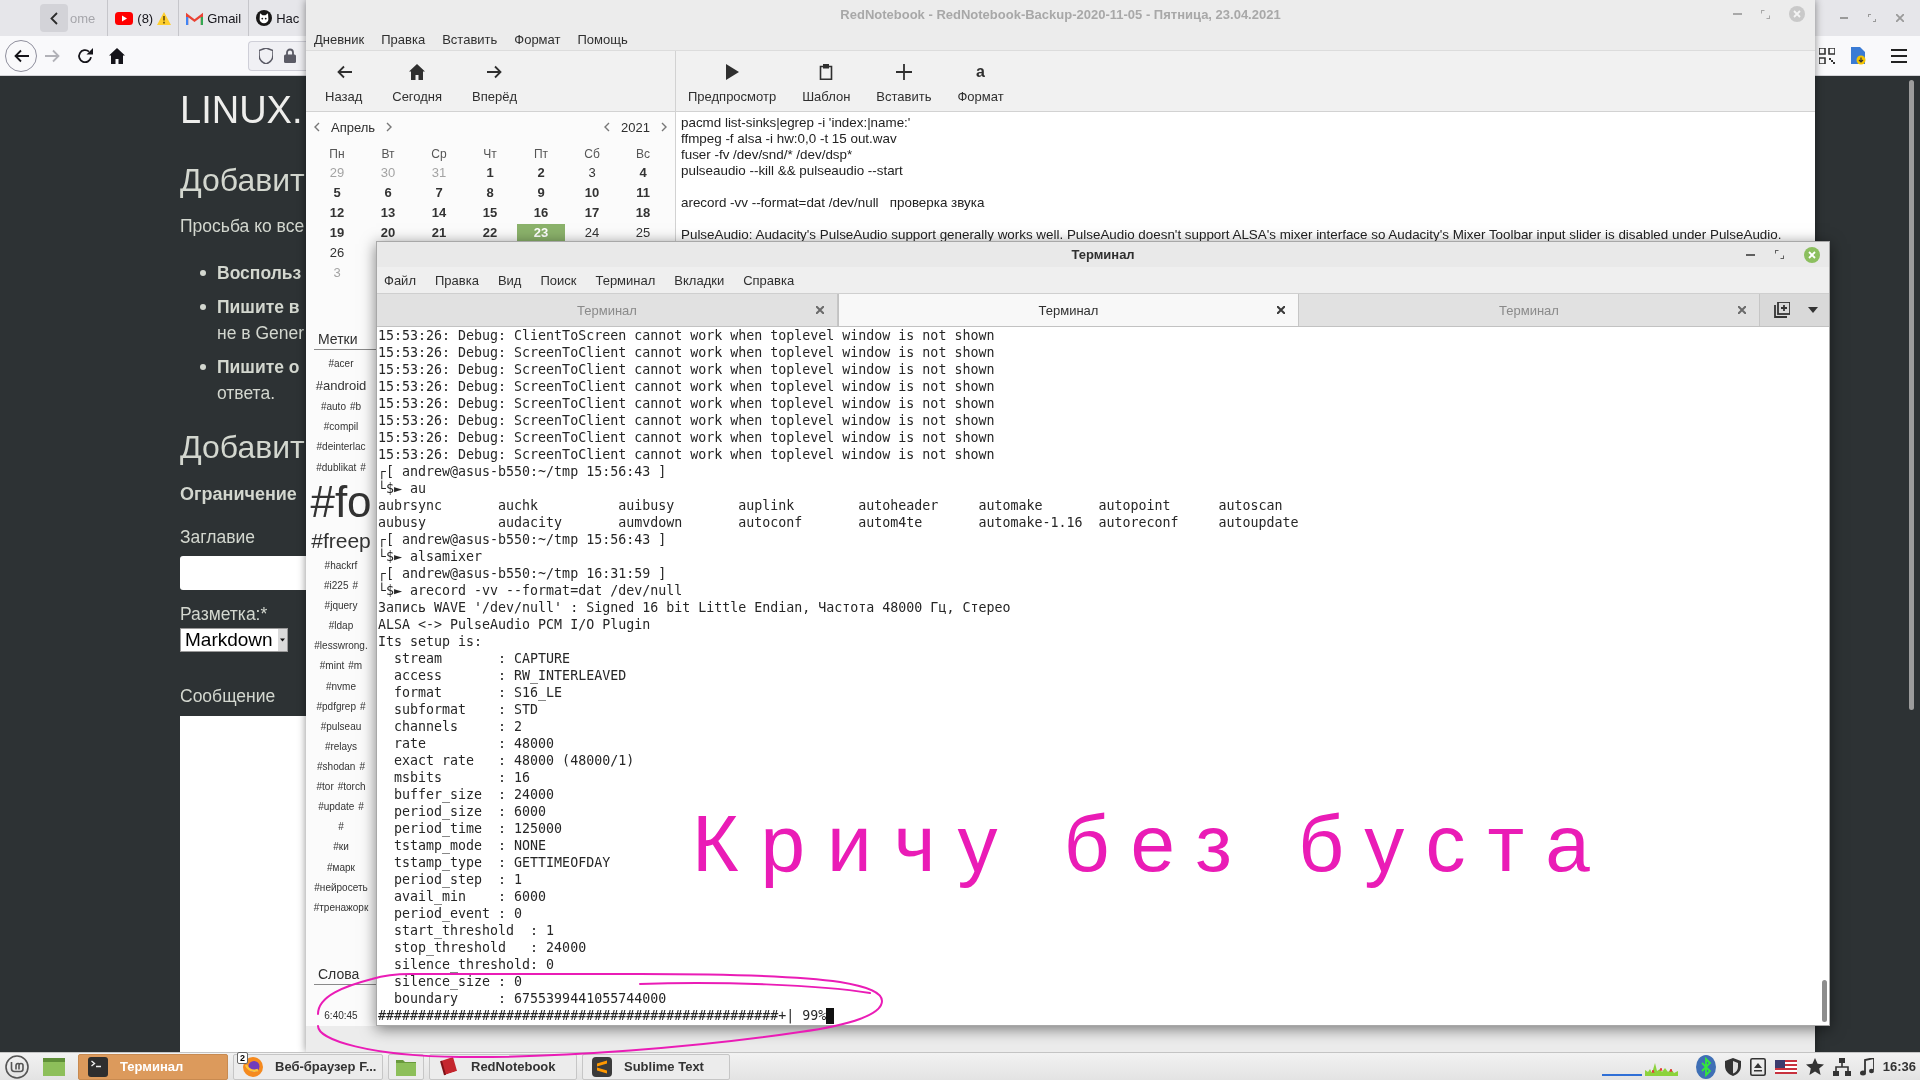 This screenshot has height=1080, width=1920. Describe the element at coordinates (337, 192) in the screenshot. I see `calendar-day: 5` at that location.